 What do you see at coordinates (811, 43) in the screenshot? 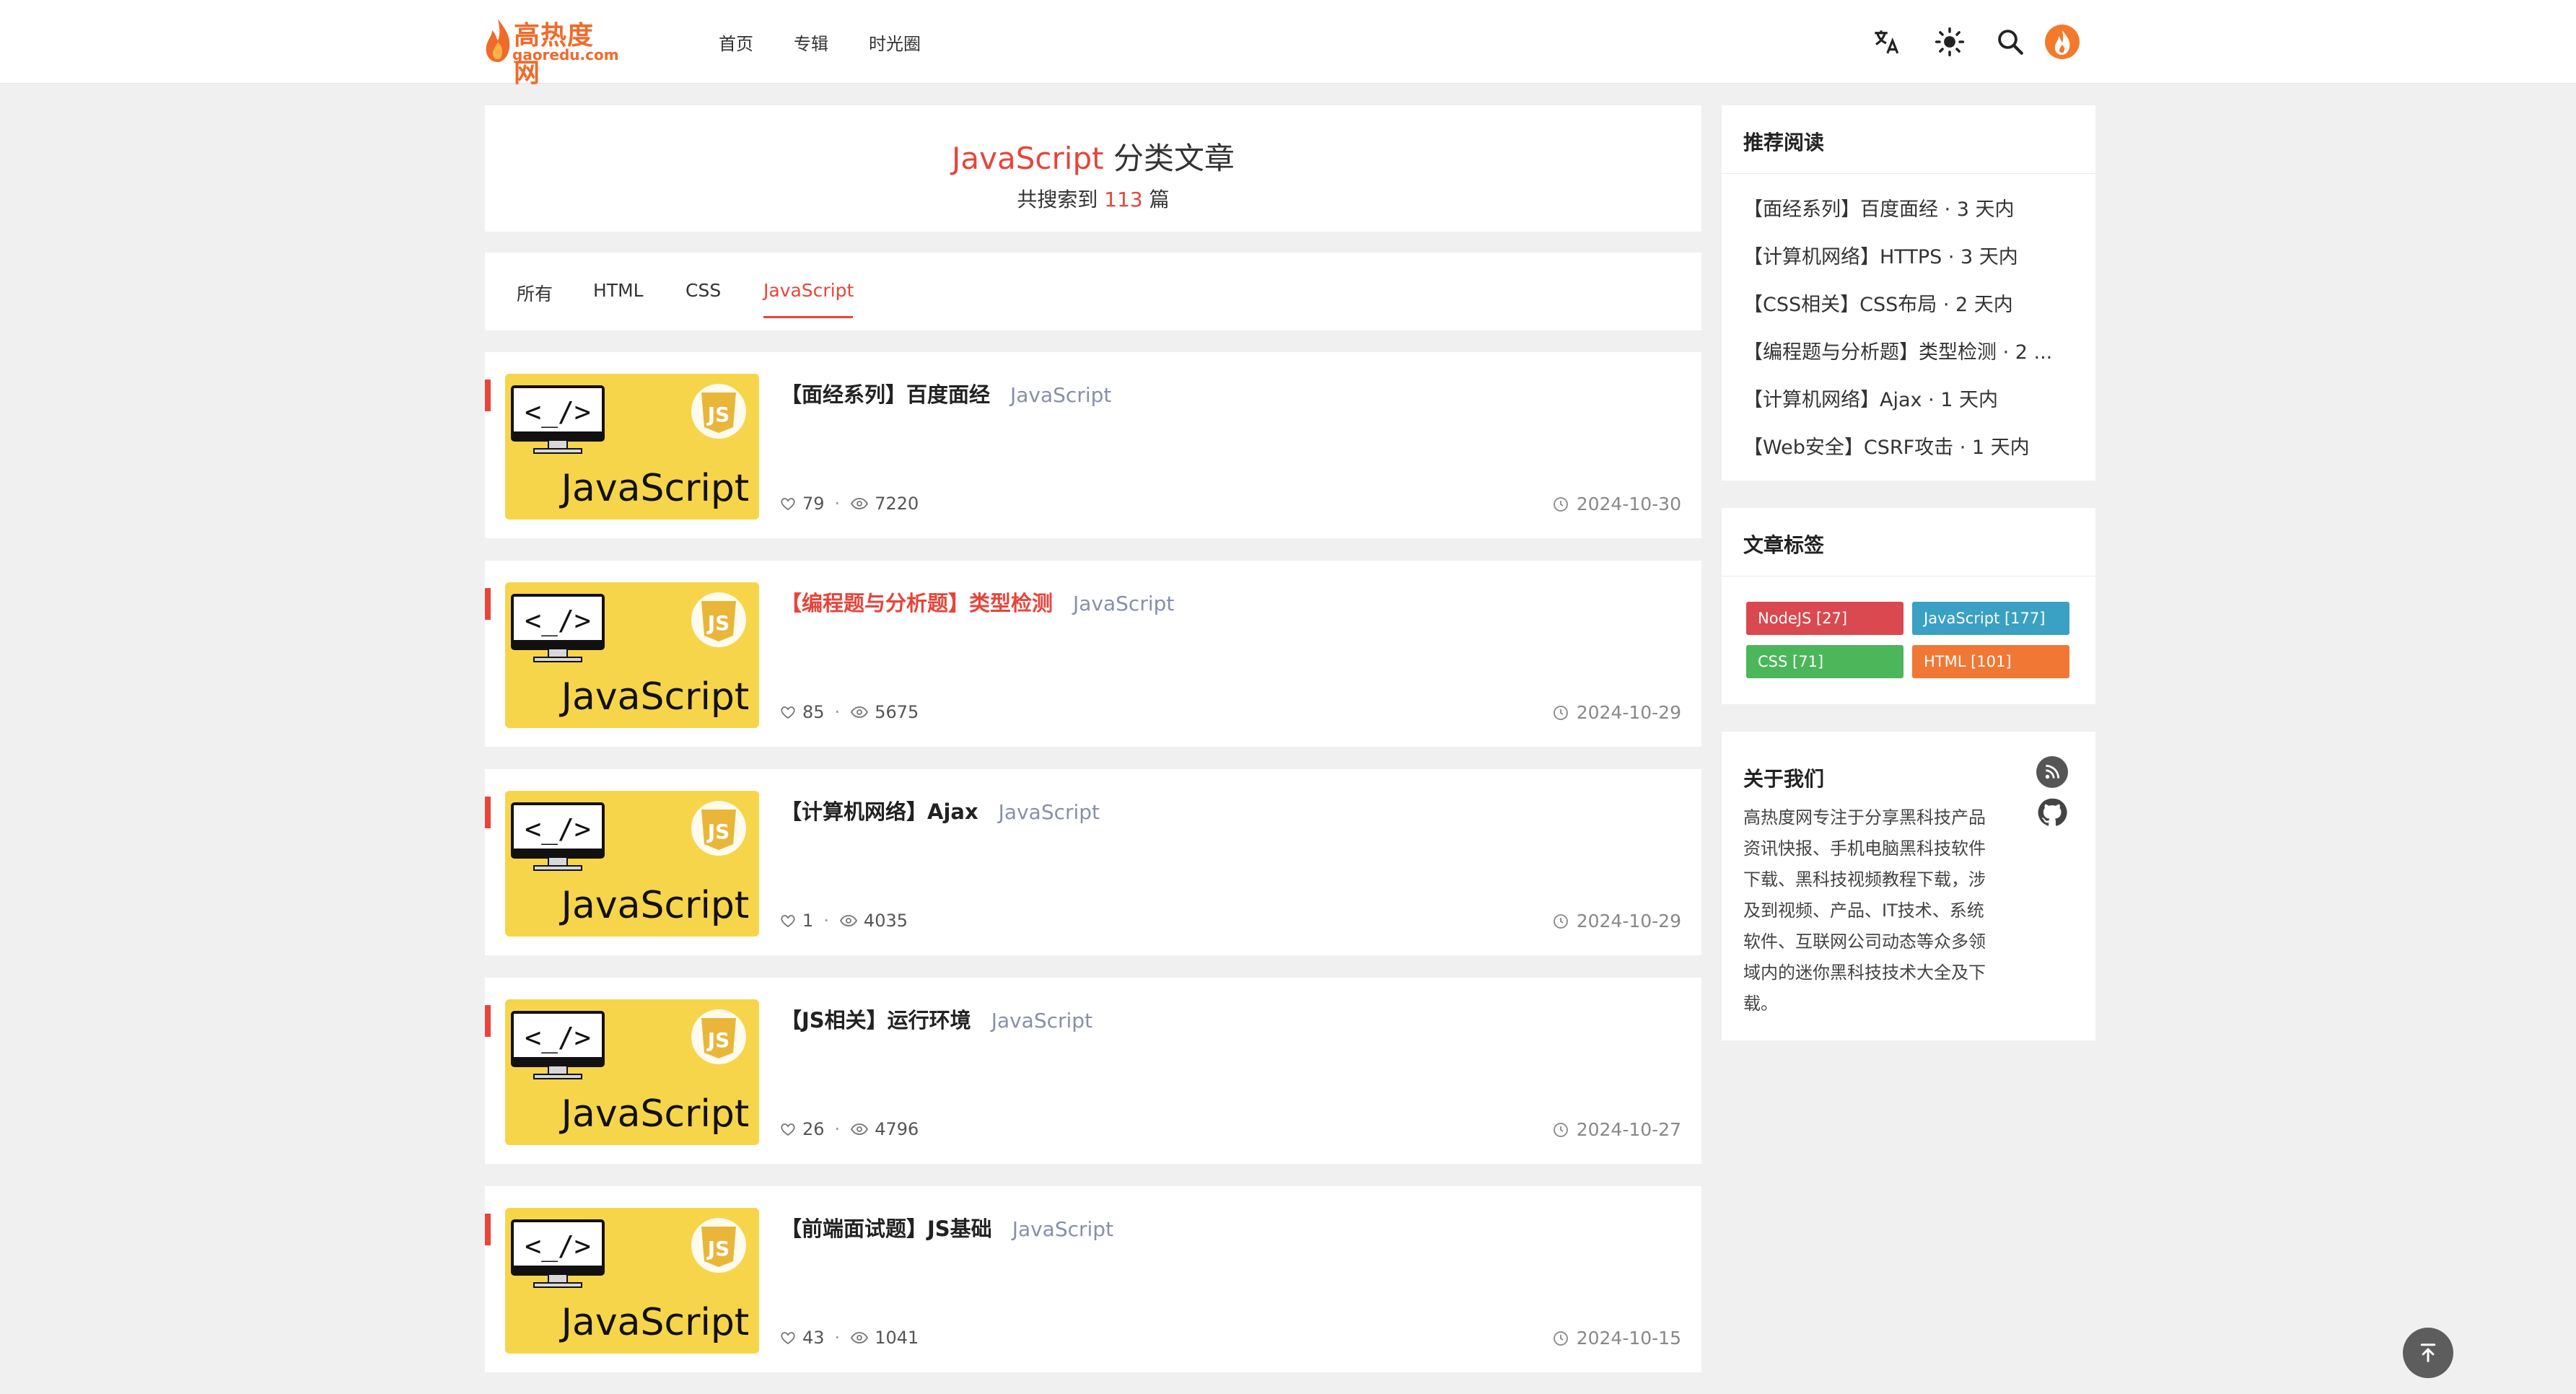
I see `nav-albums: 专辑` at bounding box center [811, 43].